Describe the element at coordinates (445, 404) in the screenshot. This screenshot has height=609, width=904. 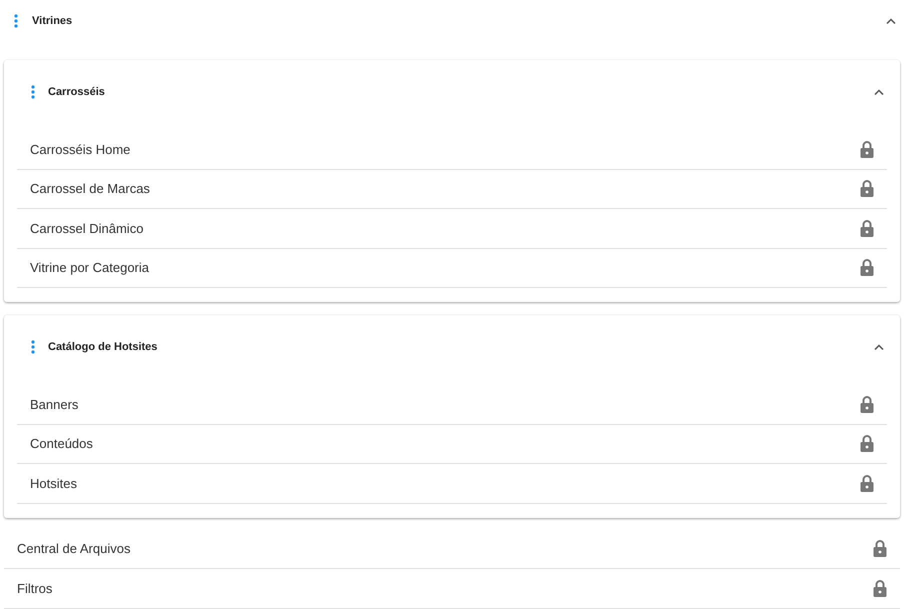
I see `menu-item-label: Banners` at that location.